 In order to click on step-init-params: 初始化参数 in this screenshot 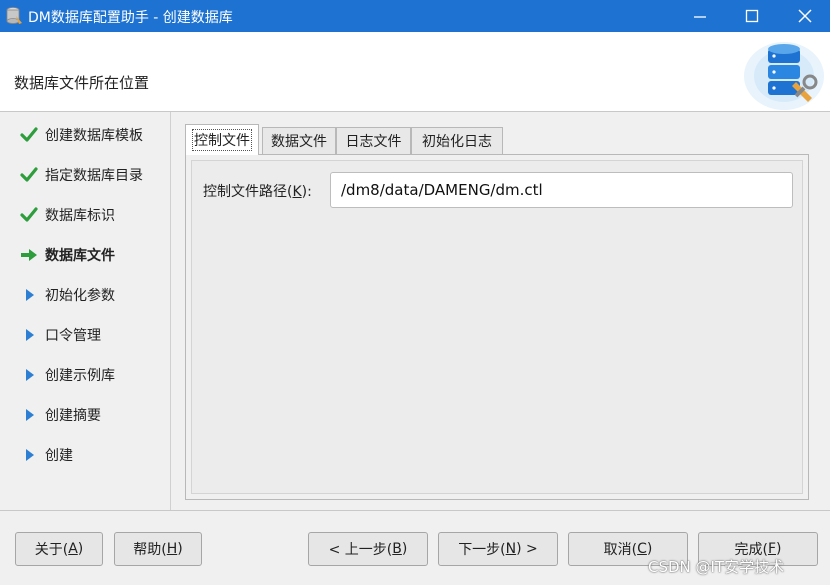, I will do `click(85, 295)`.